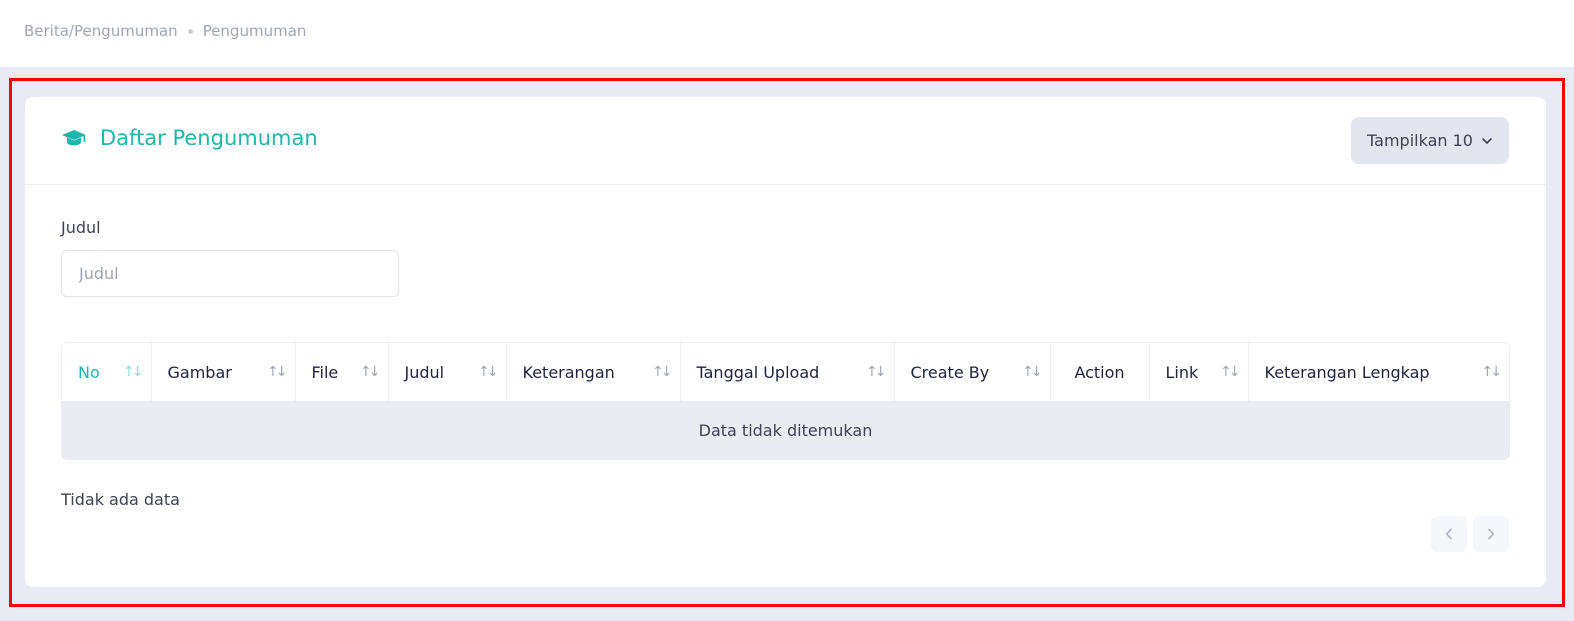 Image resolution: width=1574 pixels, height=621 pixels. I want to click on chevron-right-icon, so click(1491, 534).